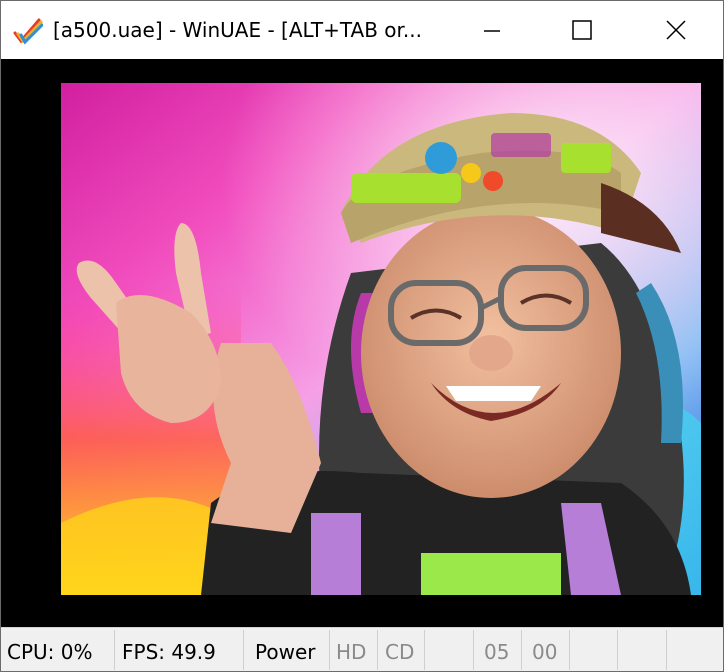 The height and width of the screenshot is (672, 724). I want to click on status-bar: CPU: 0% FPS: 49.9 Power HD CD 05 00, so click(362, 649).